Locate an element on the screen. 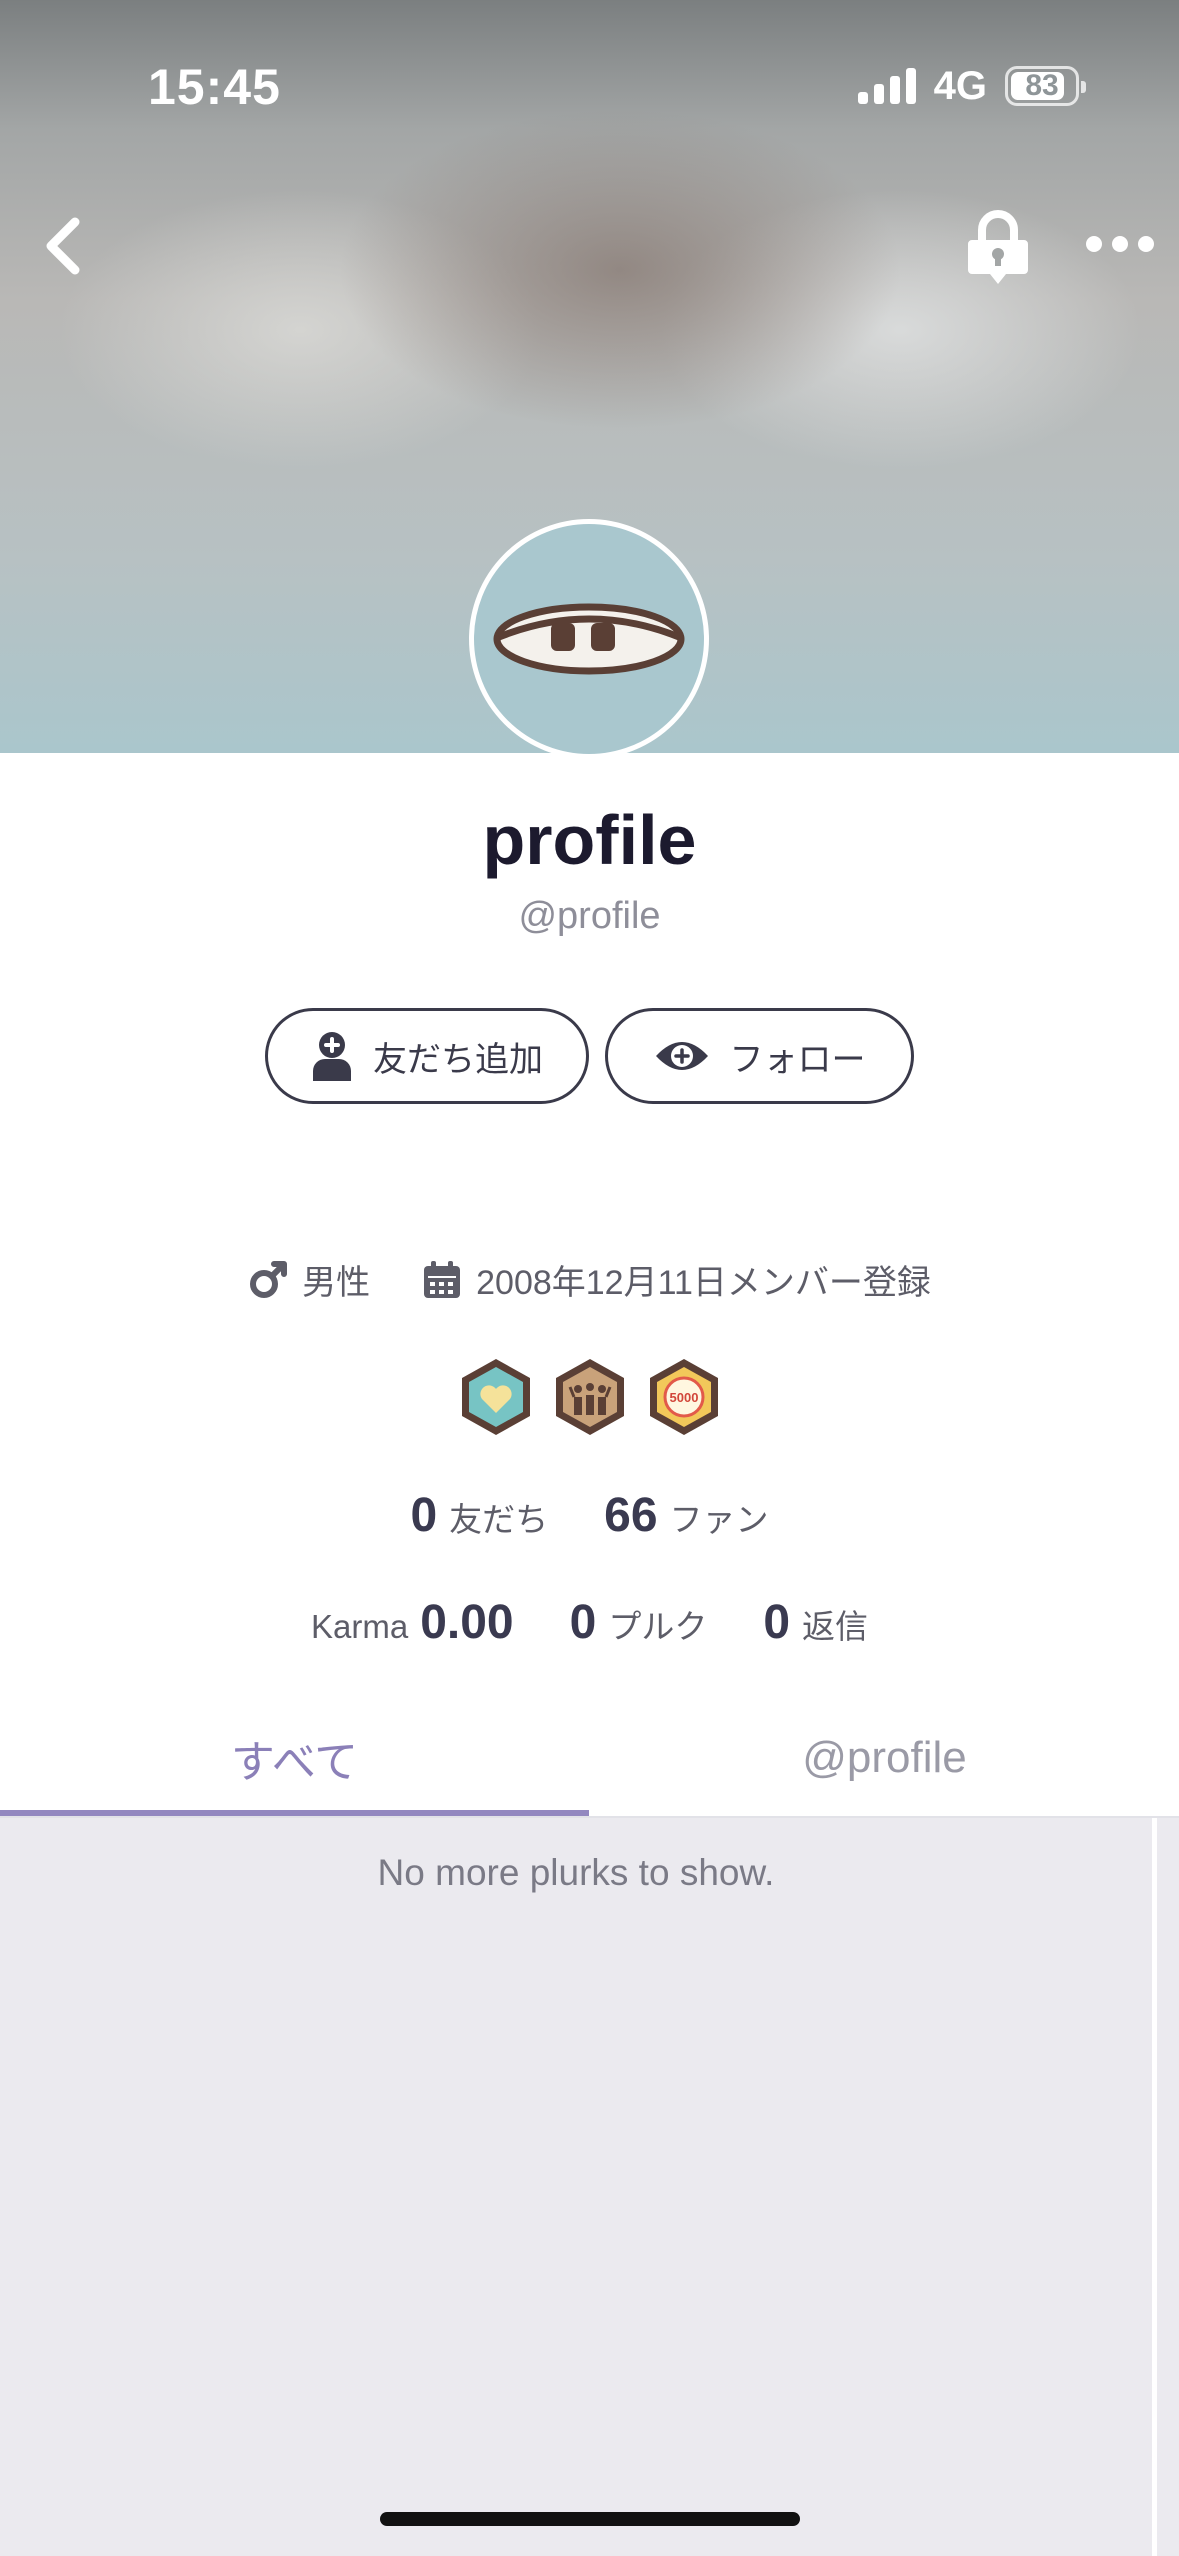 This screenshot has height=2556, width=1179. empty-feed-message: No more plurks to show. is located at coordinates (576, 1872).